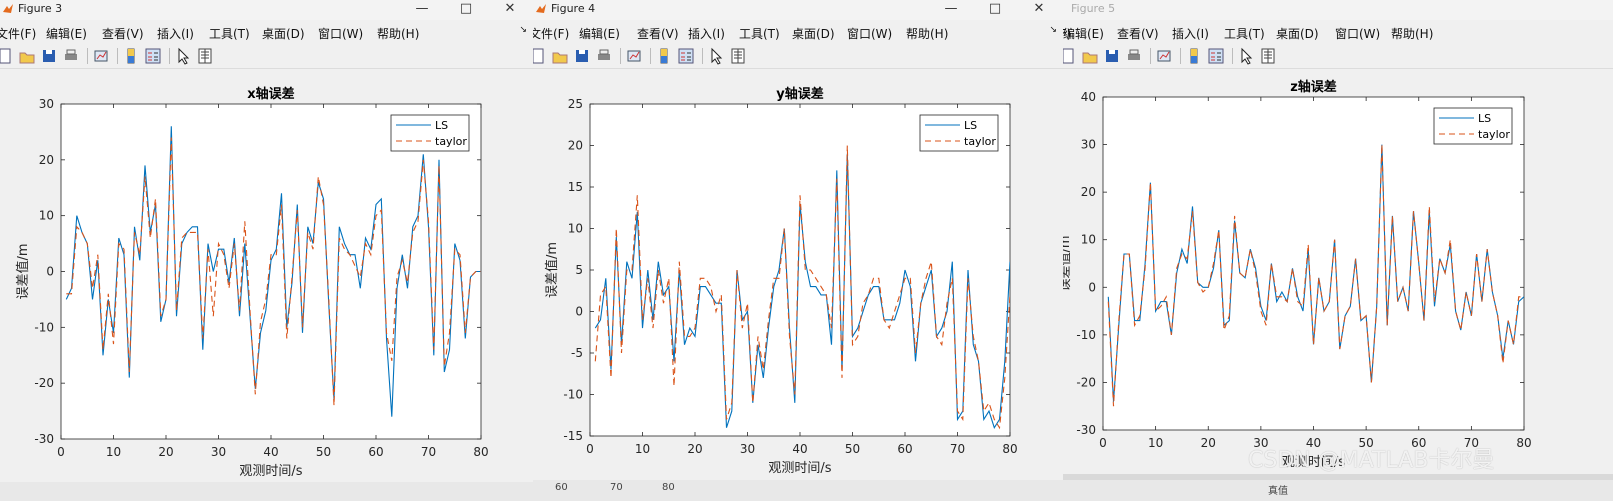 This screenshot has height=501, width=1613. What do you see at coordinates (270, 94) in the screenshot?
I see `chart-title: x轴误差` at bounding box center [270, 94].